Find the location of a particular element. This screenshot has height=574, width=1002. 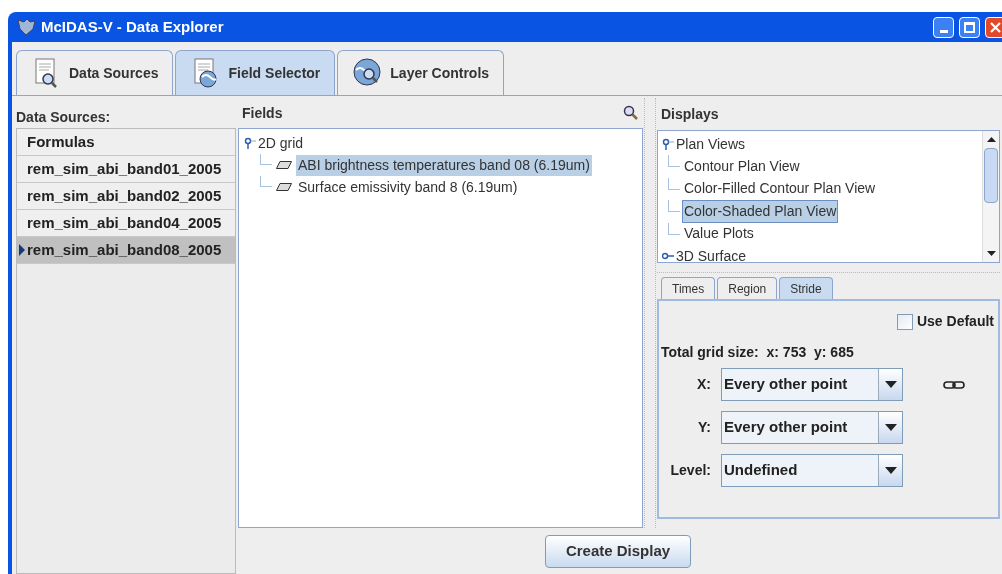

tree-item: Color-Filled Contour Plan View is located at coordinates (780, 189).